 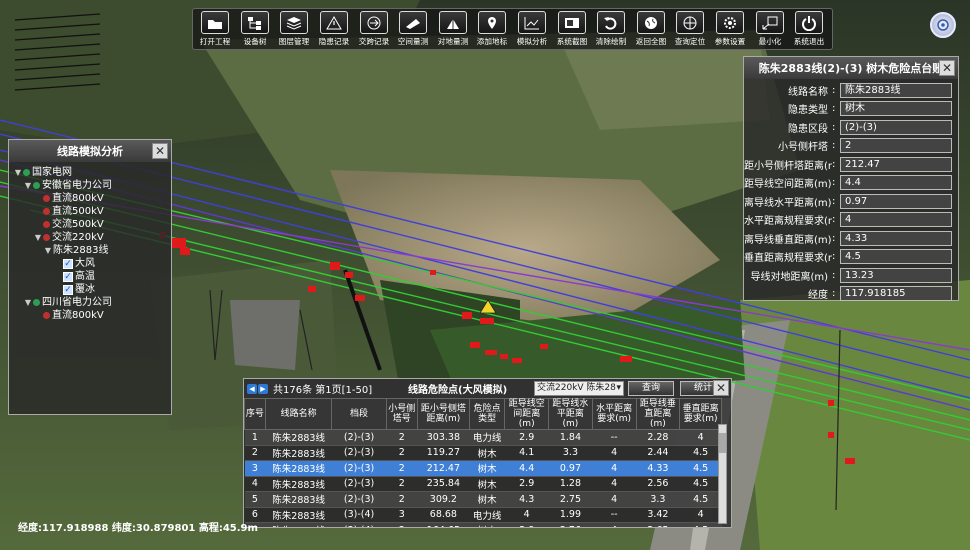 I want to click on field-value: 117.918185, so click(x=896, y=294).